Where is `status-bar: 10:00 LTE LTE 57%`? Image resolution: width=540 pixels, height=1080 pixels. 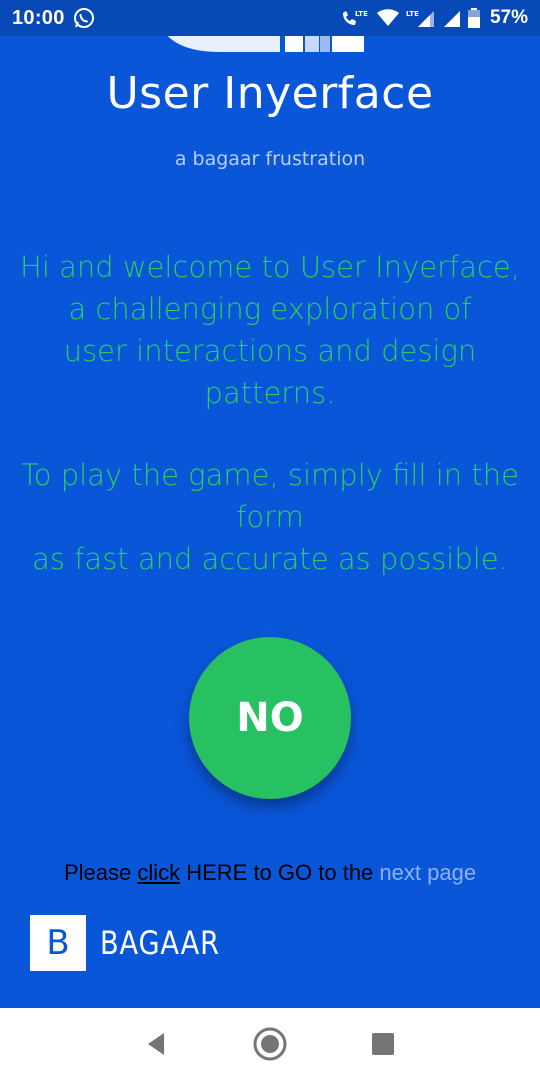 status-bar: 10:00 LTE LTE 57% is located at coordinates (270, 18).